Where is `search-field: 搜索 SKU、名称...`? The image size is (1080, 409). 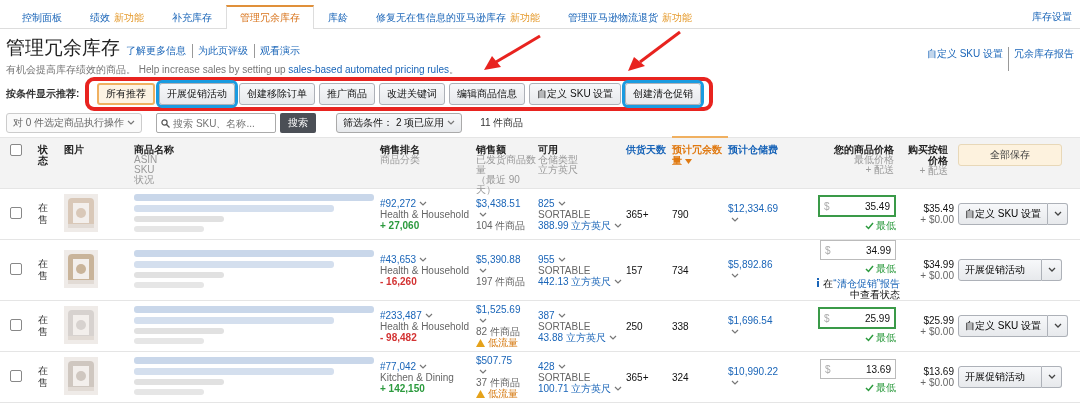
search-field: 搜索 SKU、名称... is located at coordinates (216, 123).